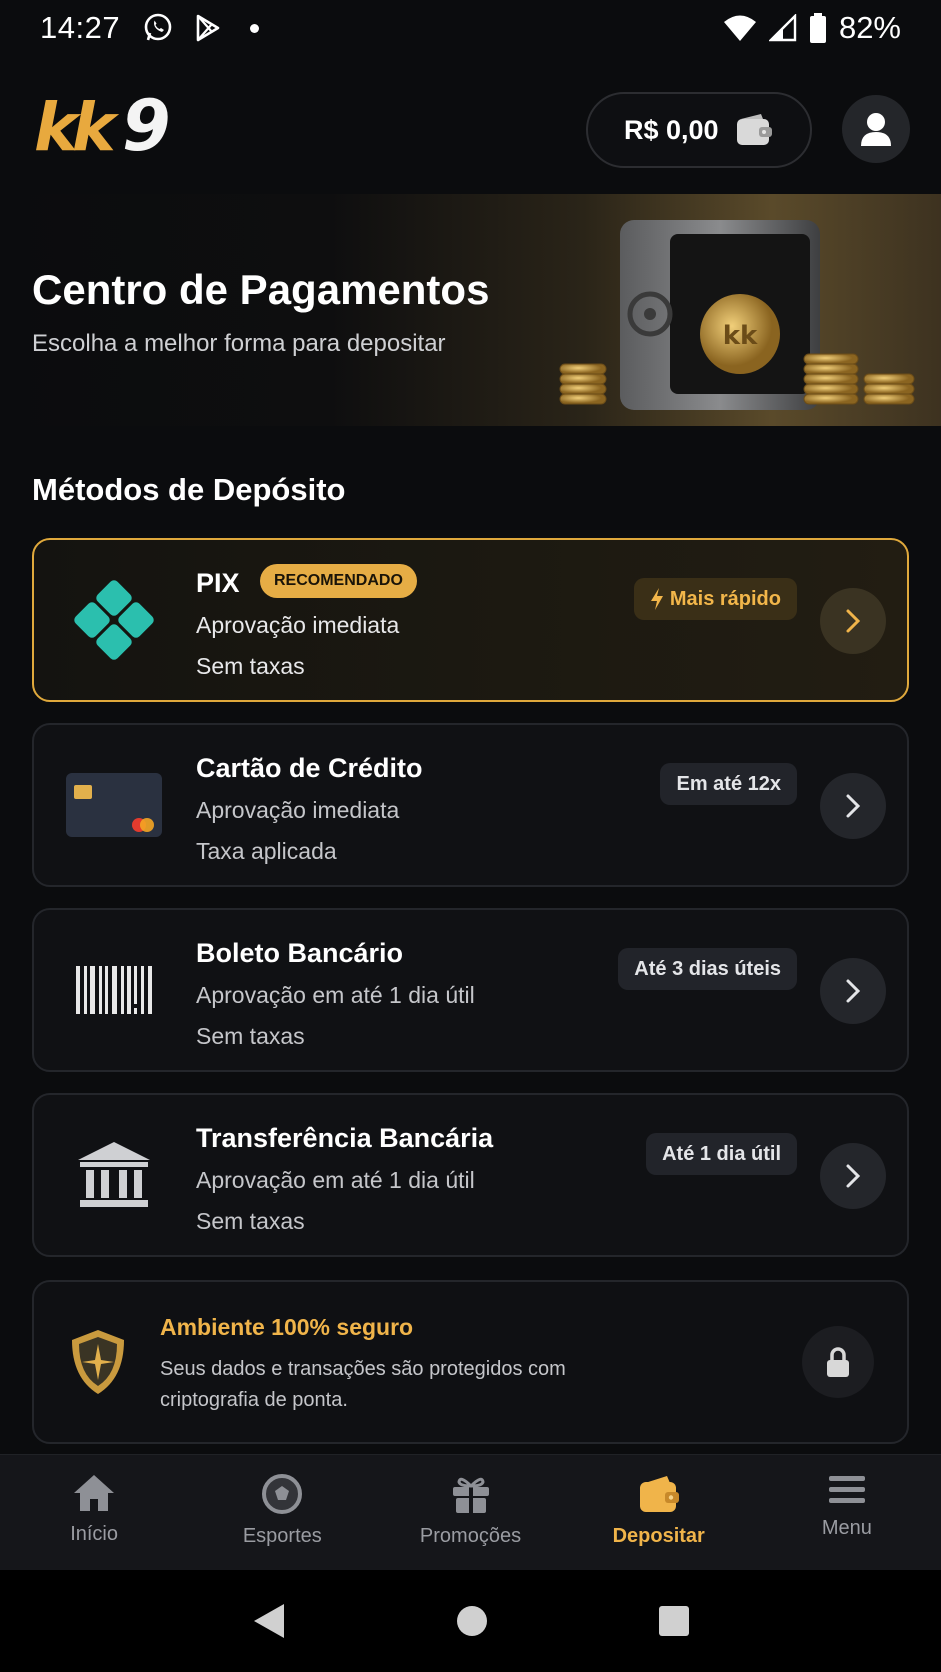  What do you see at coordinates (94, 1493) in the screenshot?
I see `home-icon` at bounding box center [94, 1493].